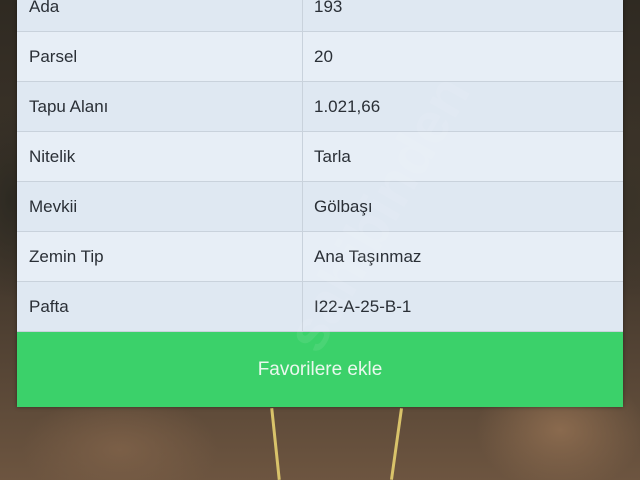 The height and width of the screenshot is (480, 640). I want to click on table-row: Nitelik Tarla, so click(320, 157).